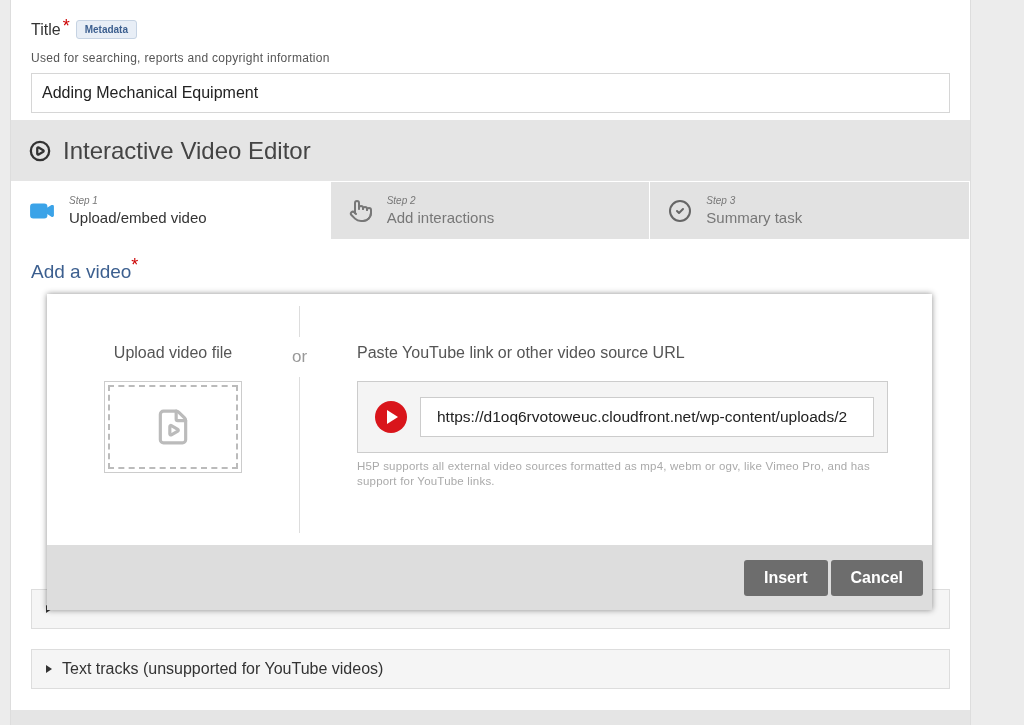 The width and height of the screenshot is (1024, 725). Describe the element at coordinates (391, 417) in the screenshot. I see `play-button-icon` at that location.